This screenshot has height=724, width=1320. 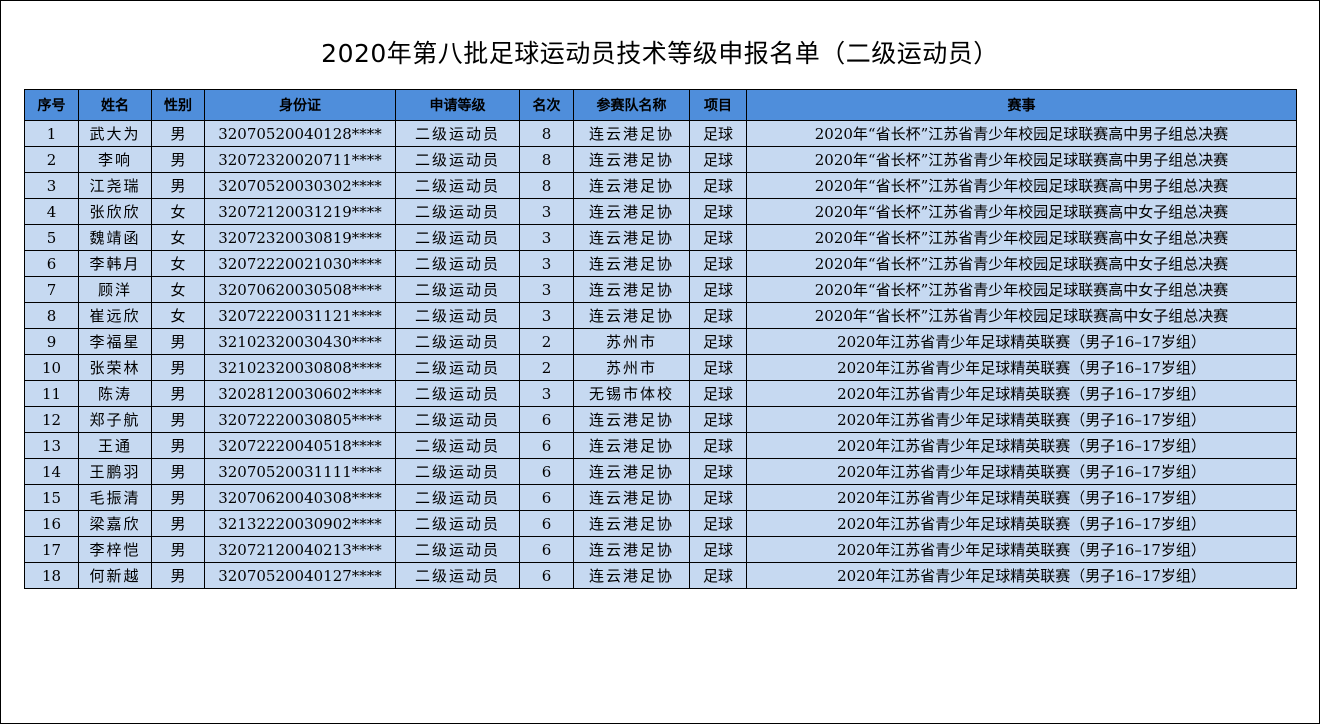 I want to click on col-id-number-cell: 32072120031219****, so click(x=300, y=211).